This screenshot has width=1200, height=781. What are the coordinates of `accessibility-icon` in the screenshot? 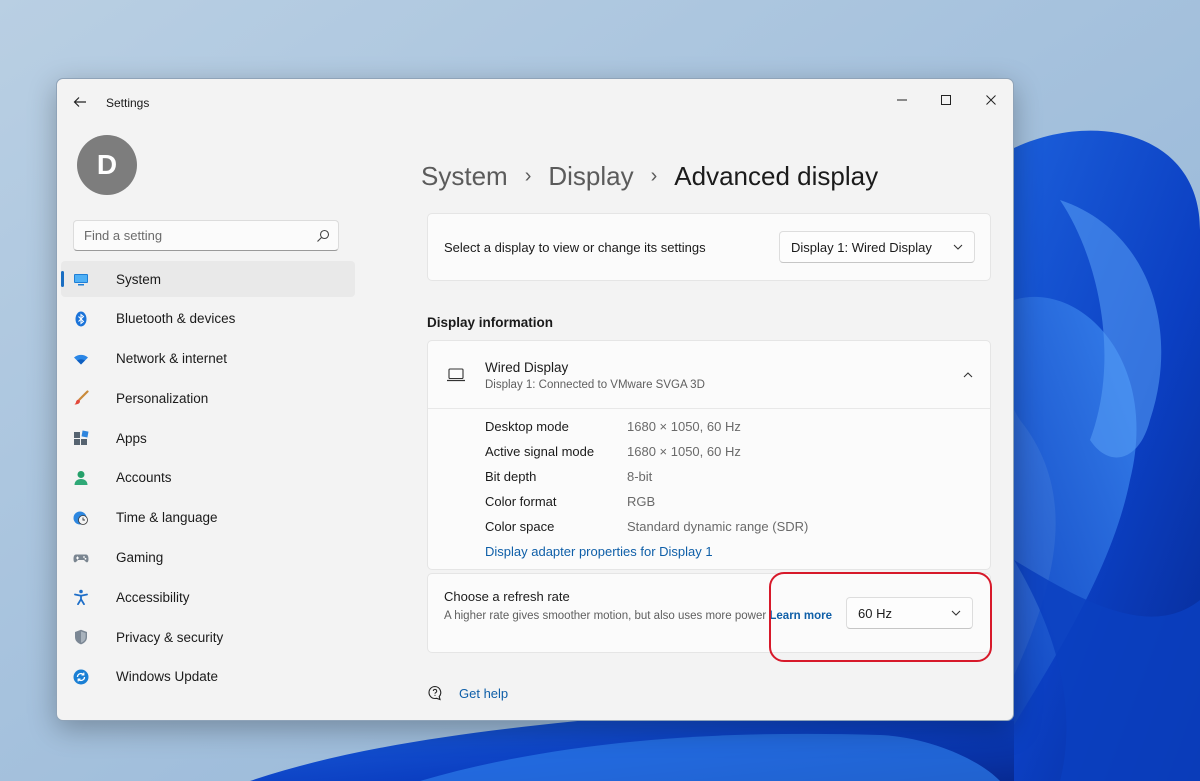 It's located at (81, 597).